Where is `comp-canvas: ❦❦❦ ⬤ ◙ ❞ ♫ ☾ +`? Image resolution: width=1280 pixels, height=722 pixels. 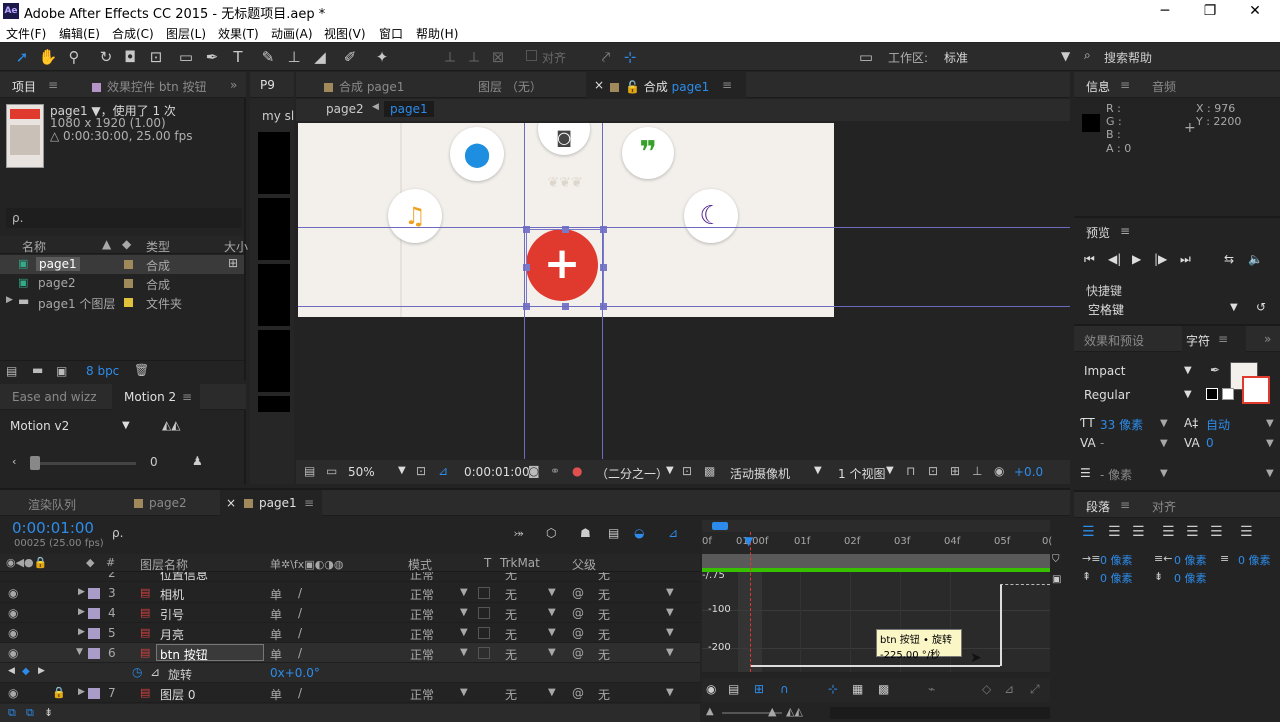
comp-canvas: ❦❦❦ ⬤ ◙ ❞ ♫ ☾ + is located at coordinates (566, 220).